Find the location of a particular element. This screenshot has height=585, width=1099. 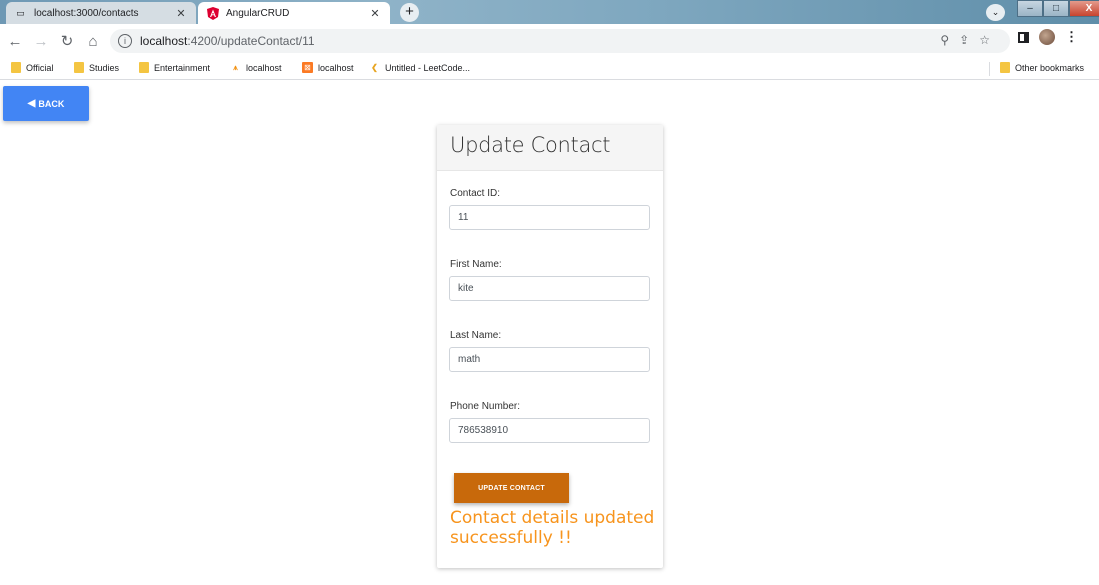

contact-id-input is located at coordinates (549, 217).